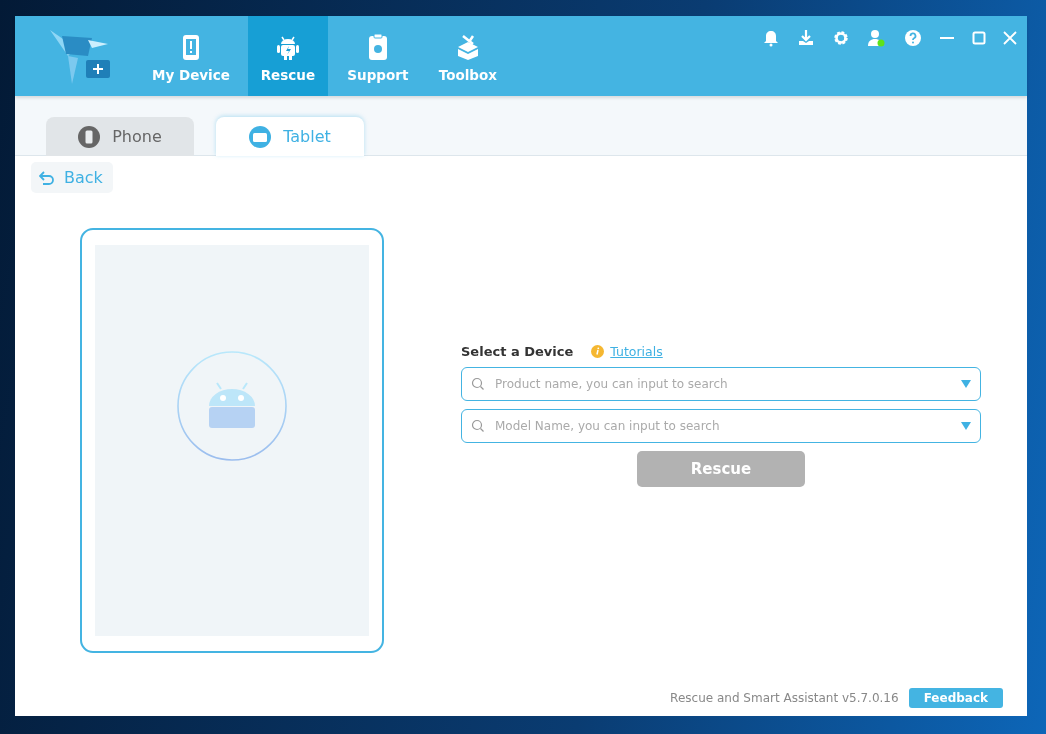 This screenshot has height=734, width=1046. I want to click on feedback-button: Feedback, so click(955, 698).